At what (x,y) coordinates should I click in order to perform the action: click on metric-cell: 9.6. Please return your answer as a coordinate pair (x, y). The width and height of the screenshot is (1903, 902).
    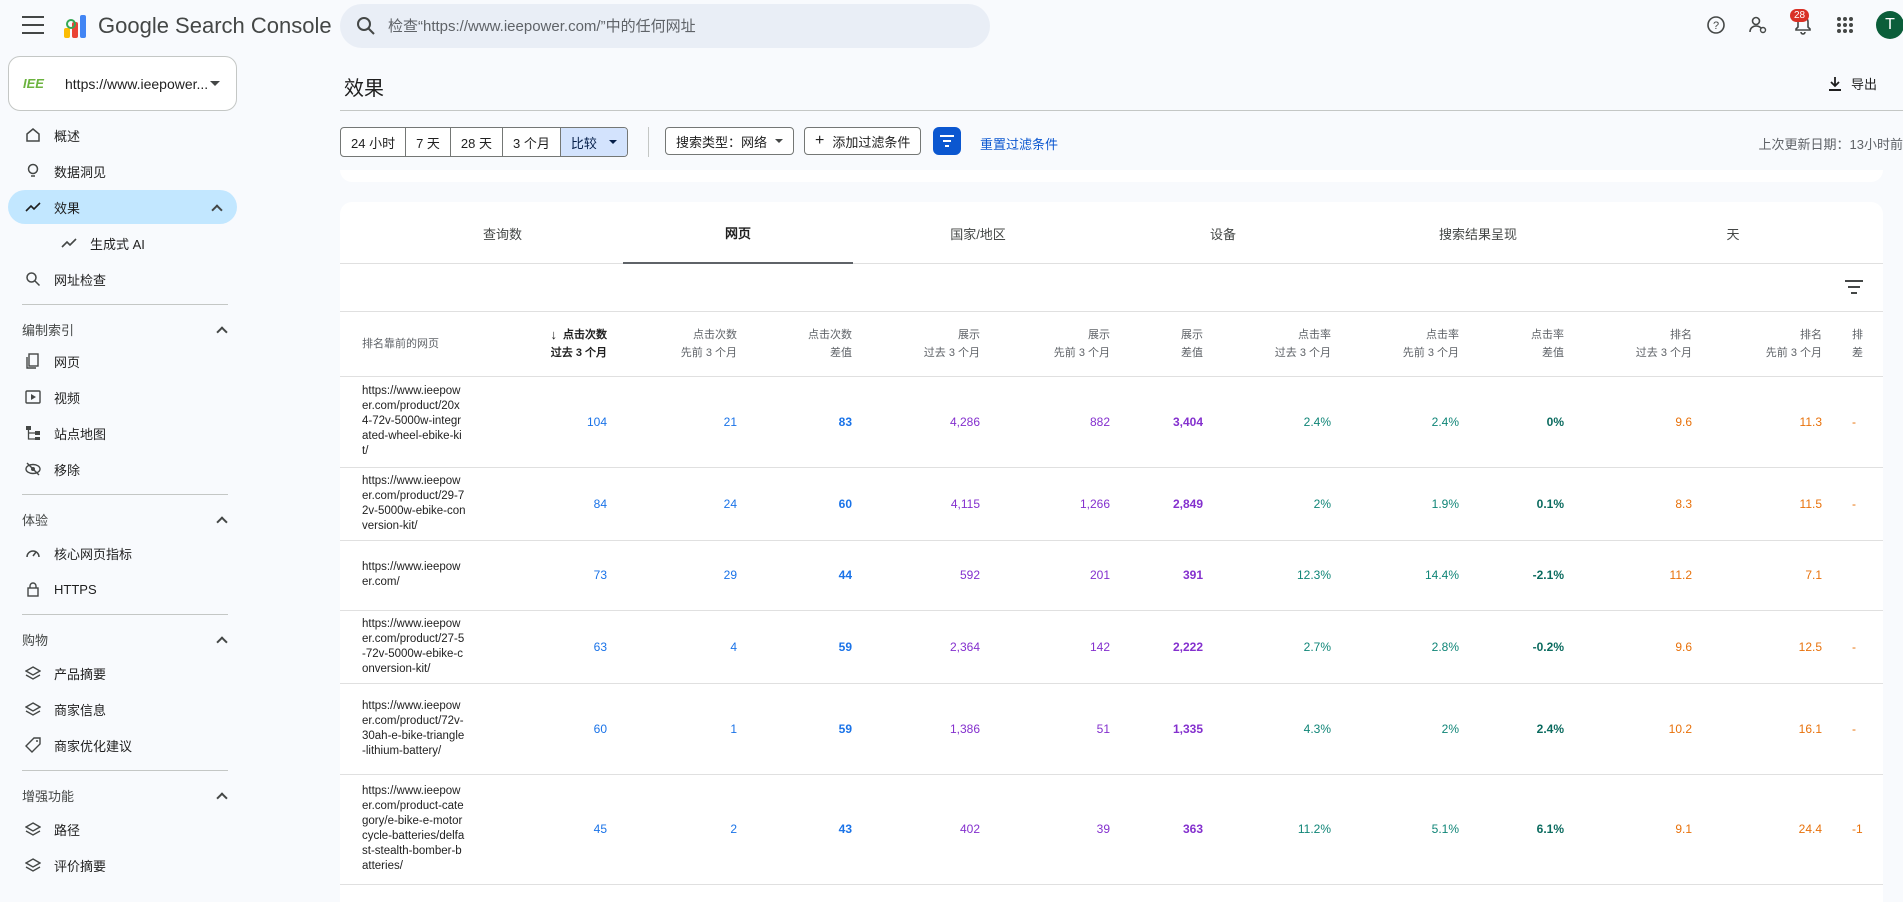
    Looking at the image, I should click on (1636, 422).